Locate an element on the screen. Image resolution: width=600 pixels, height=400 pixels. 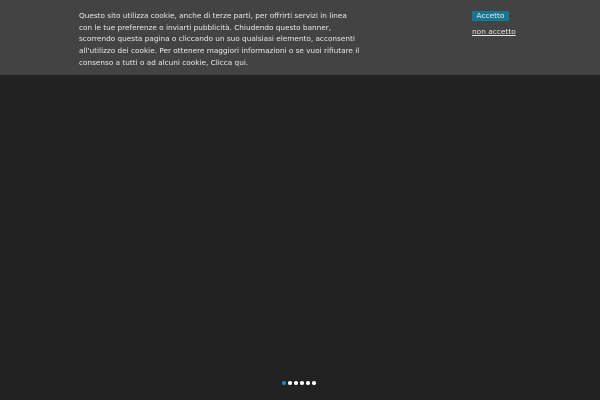
reject-link: non accetto is located at coordinates (494, 31).